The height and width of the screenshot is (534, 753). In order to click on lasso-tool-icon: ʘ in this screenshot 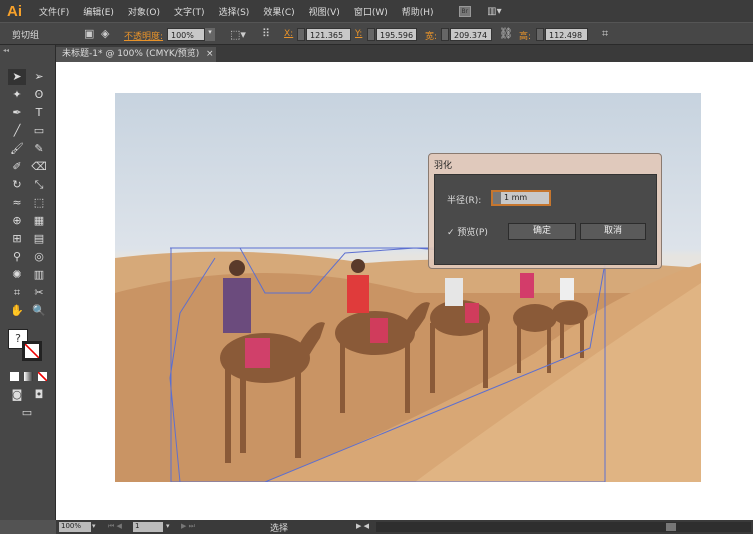, I will do `click(39, 95)`.